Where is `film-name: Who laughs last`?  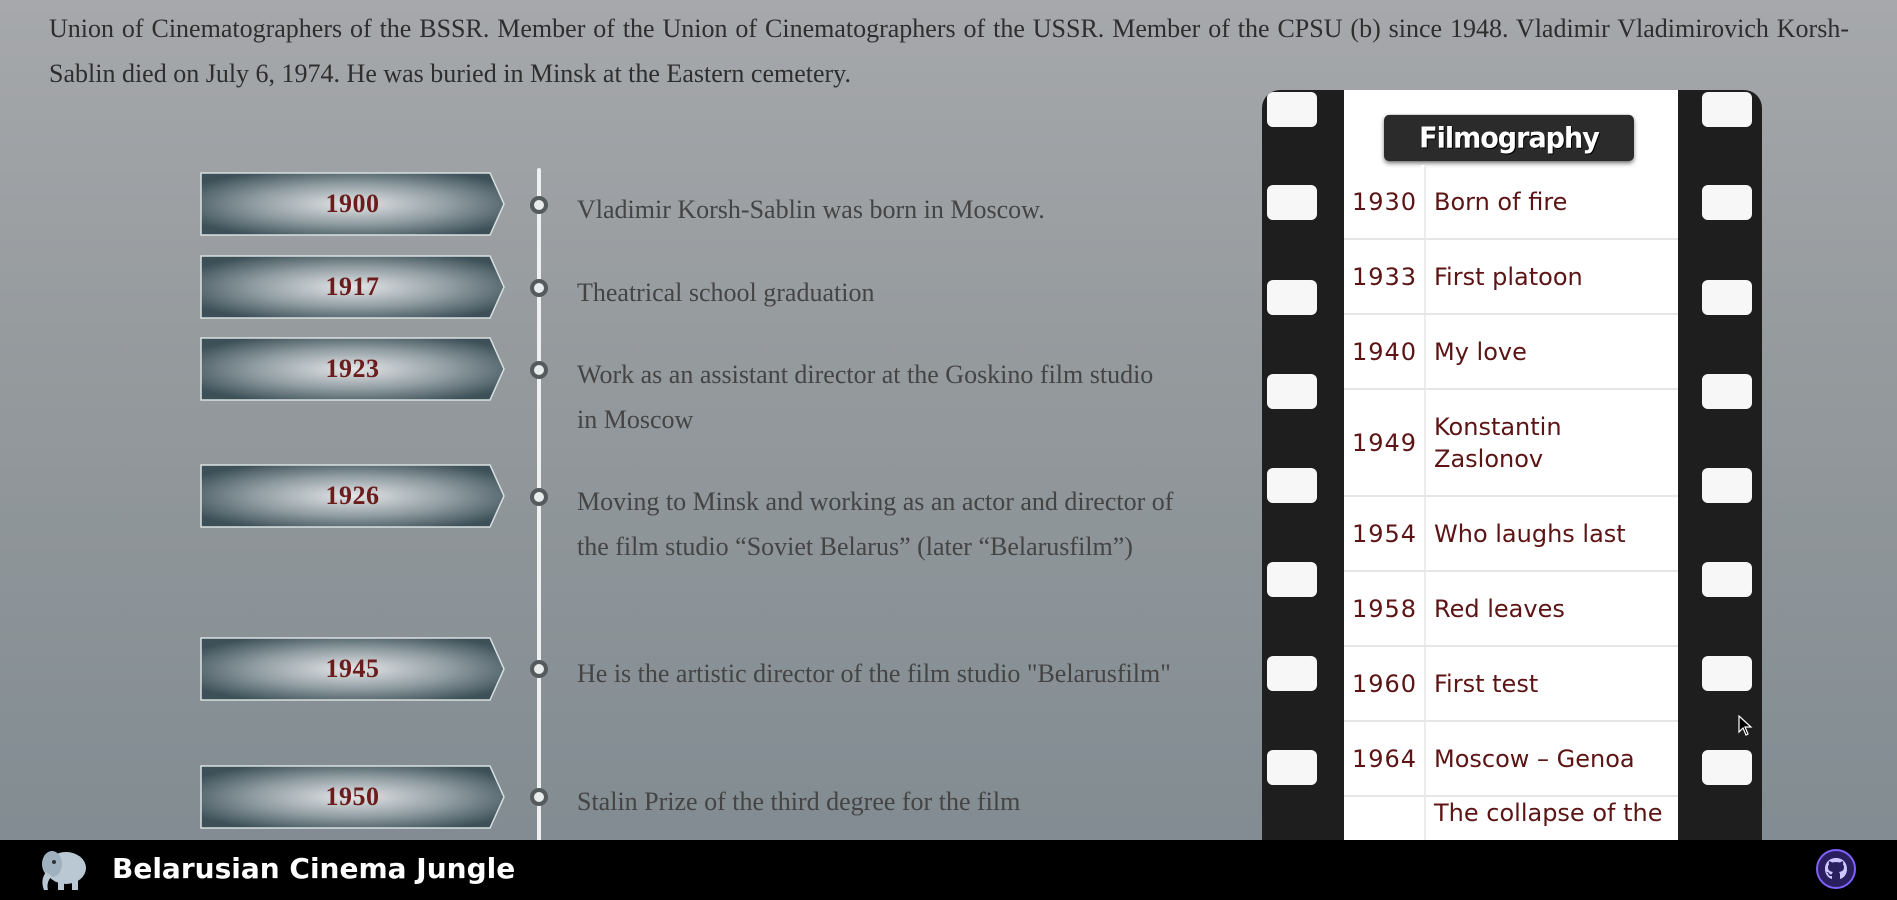 film-name: Who laughs last is located at coordinates (1551, 533).